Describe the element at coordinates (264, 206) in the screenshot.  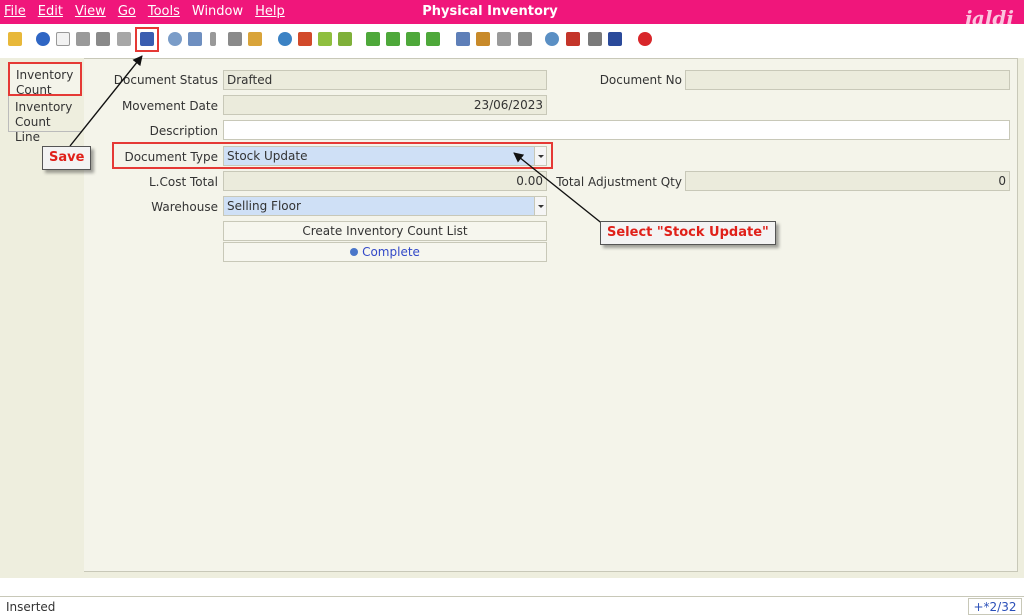
I see `warehouse-value: Selling Floor` at that location.